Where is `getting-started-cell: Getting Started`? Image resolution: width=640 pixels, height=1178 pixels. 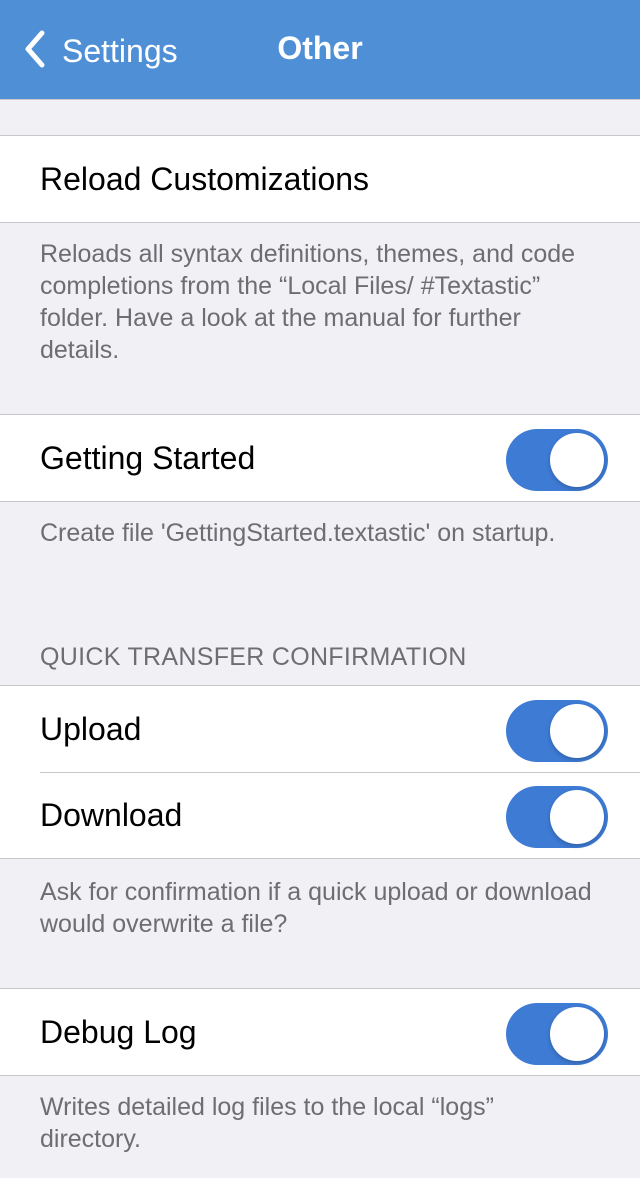
getting-started-cell: Getting Started is located at coordinates (320, 458).